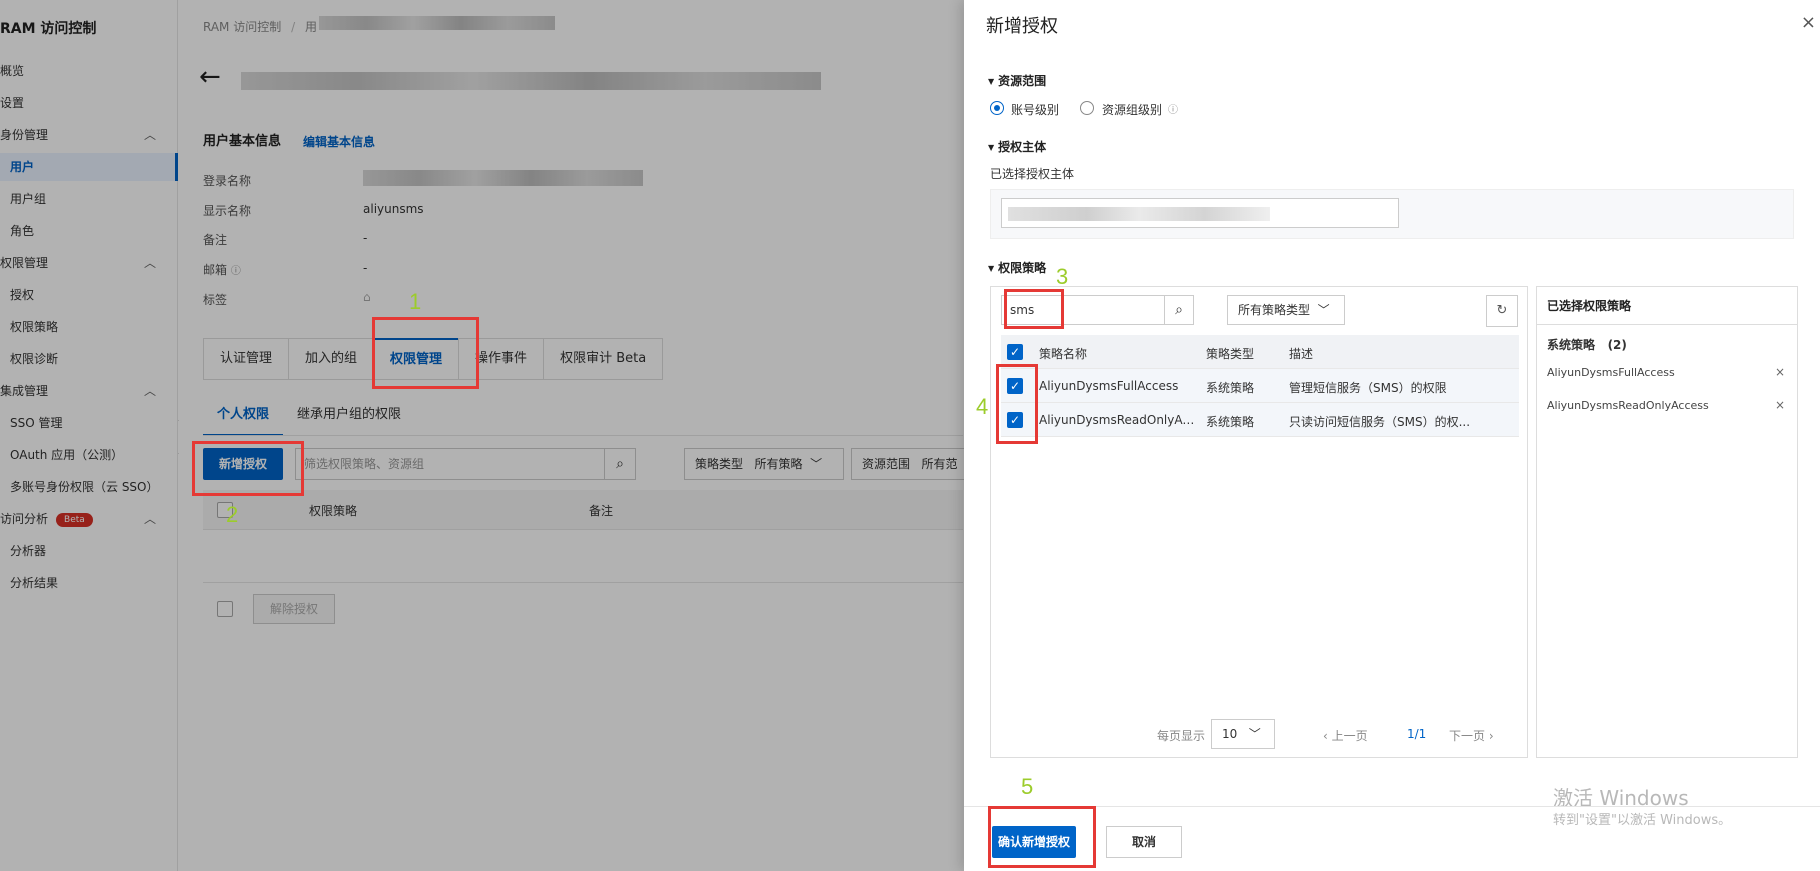 This screenshot has height=871, width=1820. I want to click on page-size-select: 10 ﹀, so click(1243, 734).